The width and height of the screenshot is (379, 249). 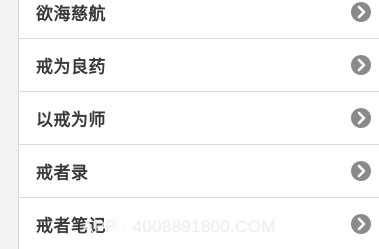 What do you see at coordinates (71, 67) in the screenshot?
I see `list-item-label: 戒为良药` at bounding box center [71, 67].